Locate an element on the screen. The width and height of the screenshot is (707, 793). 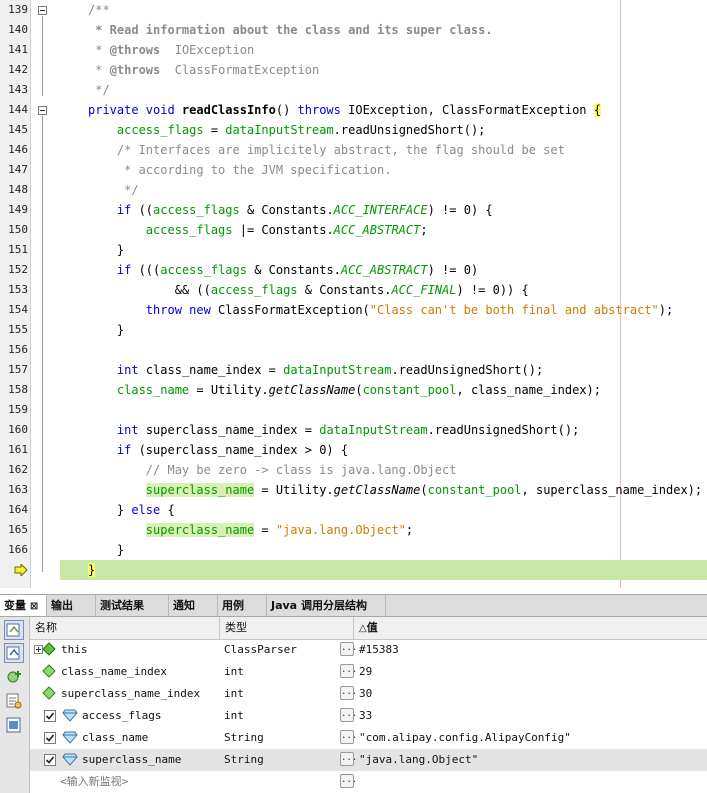
line-number: 166 is located at coordinates (14, 550).